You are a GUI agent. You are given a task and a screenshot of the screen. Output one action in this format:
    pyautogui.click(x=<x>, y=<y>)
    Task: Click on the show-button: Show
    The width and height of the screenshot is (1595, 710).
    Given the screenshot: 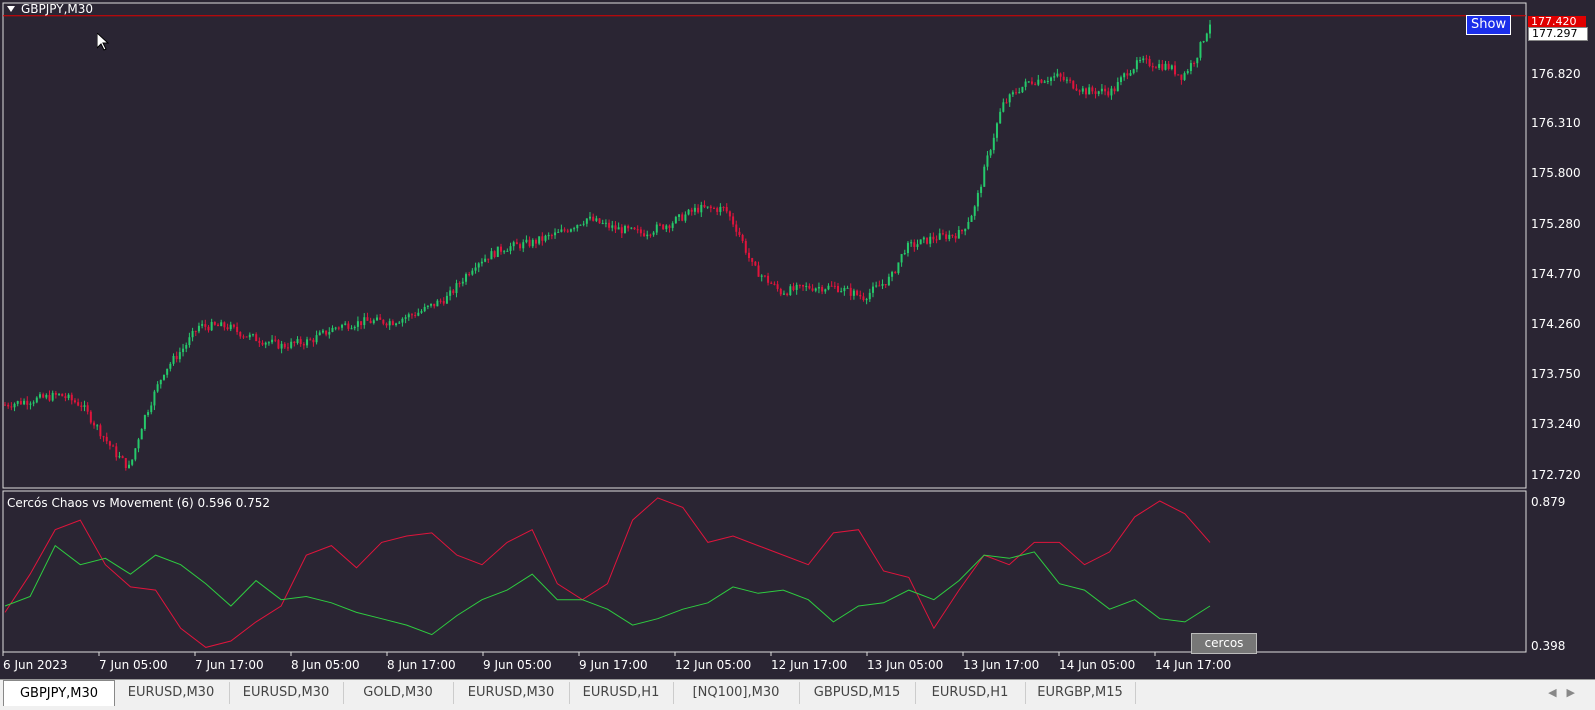 What is the action you would take?
    pyautogui.click(x=1489, y=25)
    